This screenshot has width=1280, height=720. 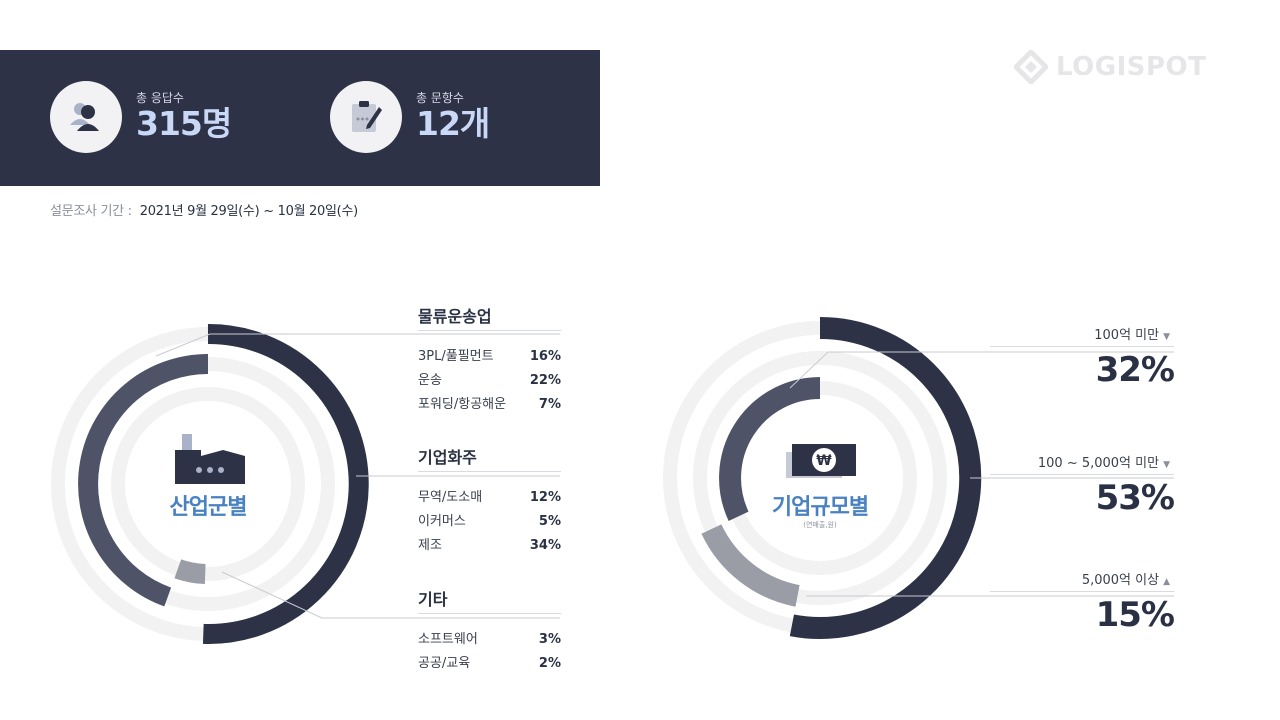 What do you see at coordinates (410, 117) in the screenshot?
I see `questions-stat: 총 문항수 12개` at bounding box center [410, 117].